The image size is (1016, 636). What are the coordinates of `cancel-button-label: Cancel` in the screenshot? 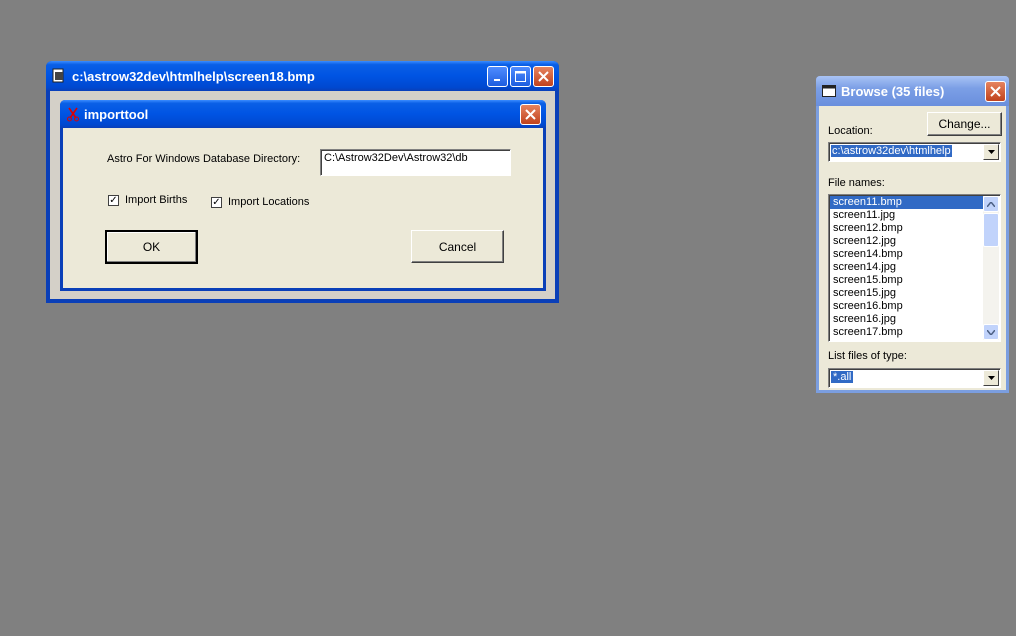 It's located at (457, 246).